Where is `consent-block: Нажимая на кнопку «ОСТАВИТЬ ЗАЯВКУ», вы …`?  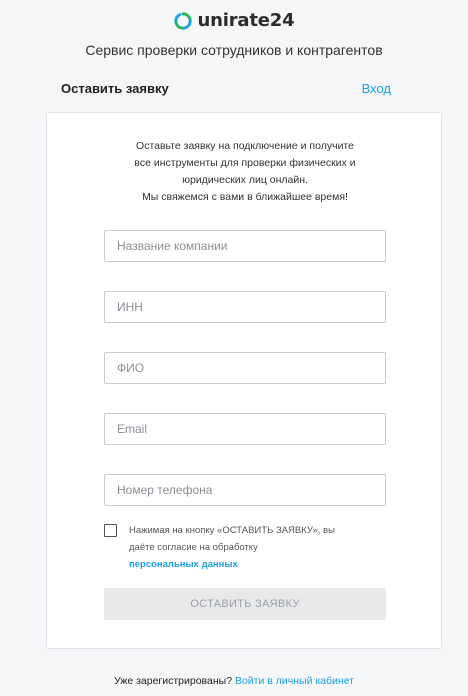
consent-block: Нажимая на кнопку «ОСТАВИТЬ ЗАЯВКУ», вы … is located at coordinates (249, 547).